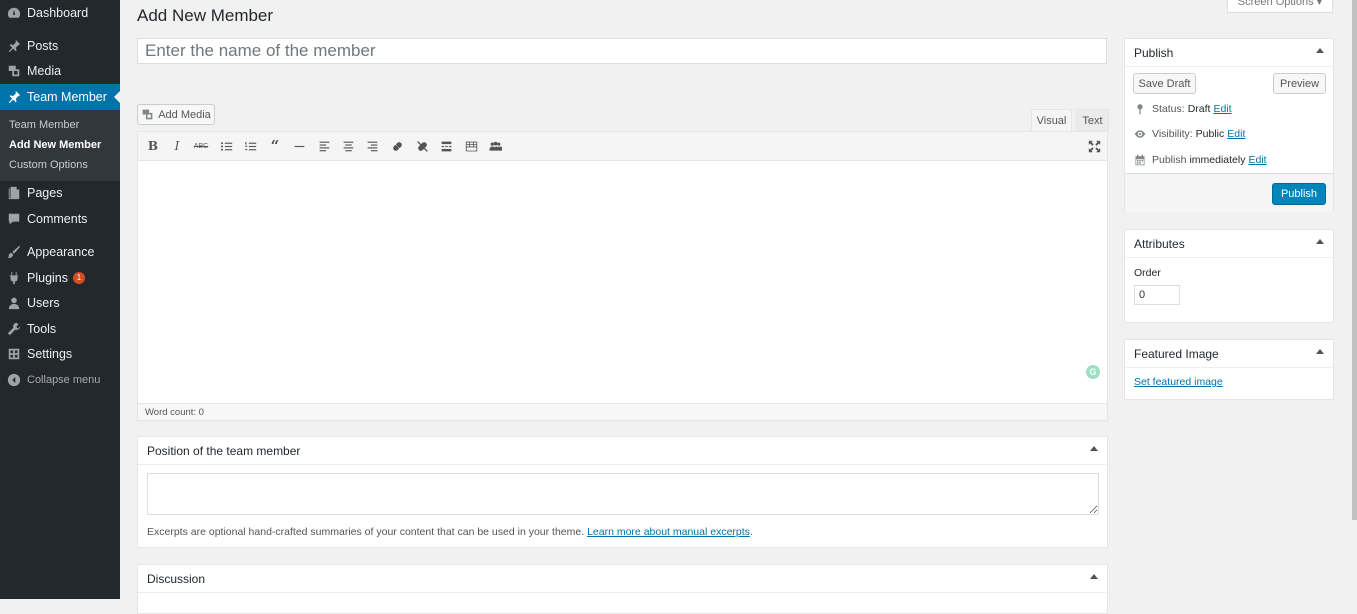 This screenshot has width=1357, height=614. What do you see at coordinates (422, 146) in the screenshot?
I see `remove-link-icon` at bounding box center [422, 146].